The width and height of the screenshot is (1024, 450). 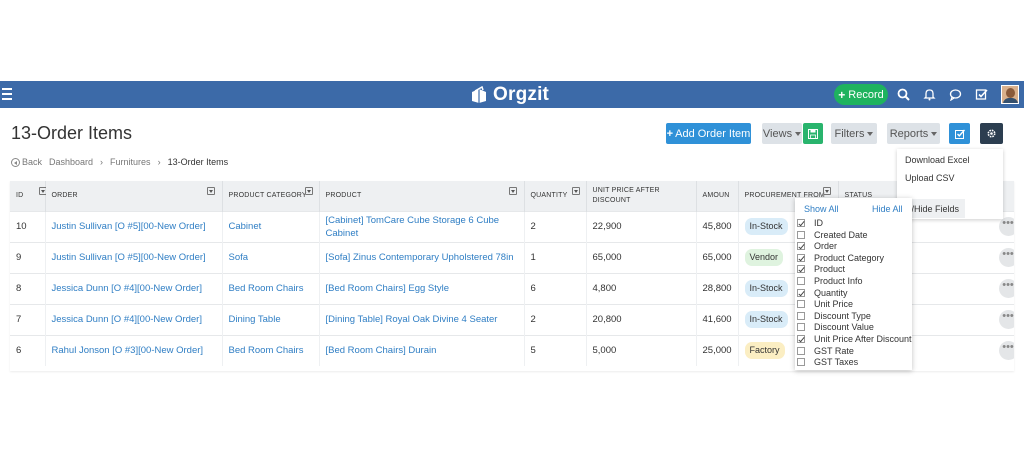 I want to click on cell-category: Bed Room Chairs, so click(x=271, y=288).